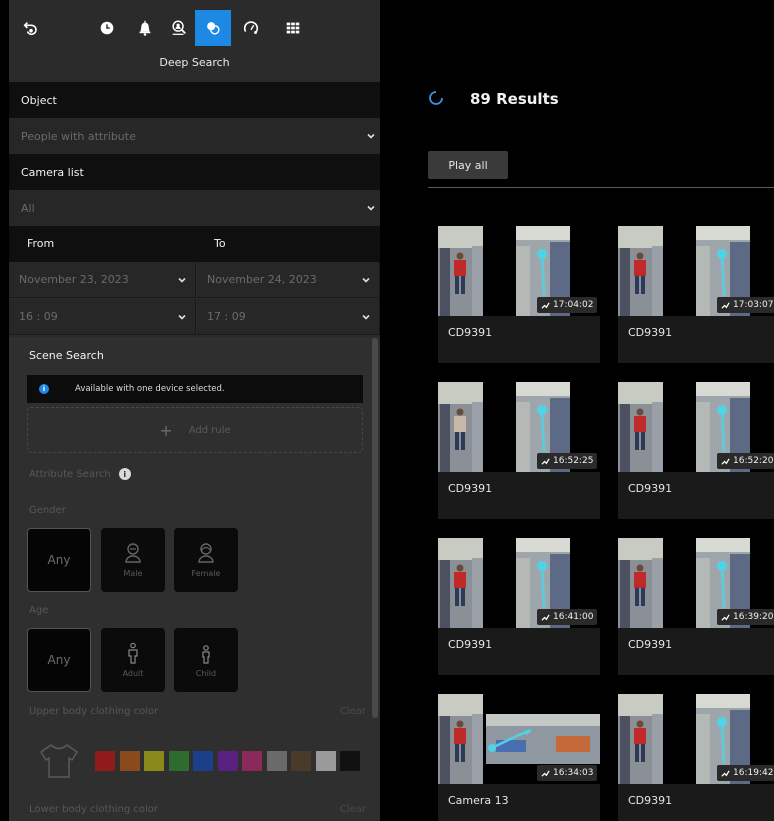 The height and width of the screenshot is (821, 774). I want to click on gender-any-button: Any, so click(59, 560).